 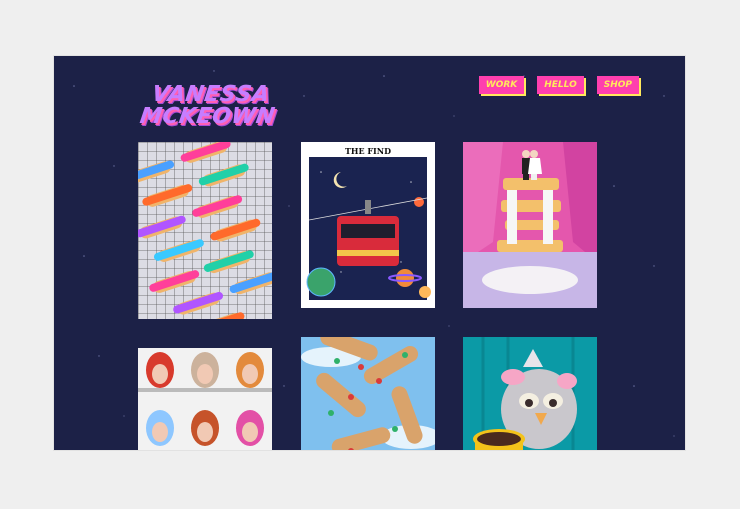 I want to click on nav-work-button: WORK, so click(x=501, y=85).